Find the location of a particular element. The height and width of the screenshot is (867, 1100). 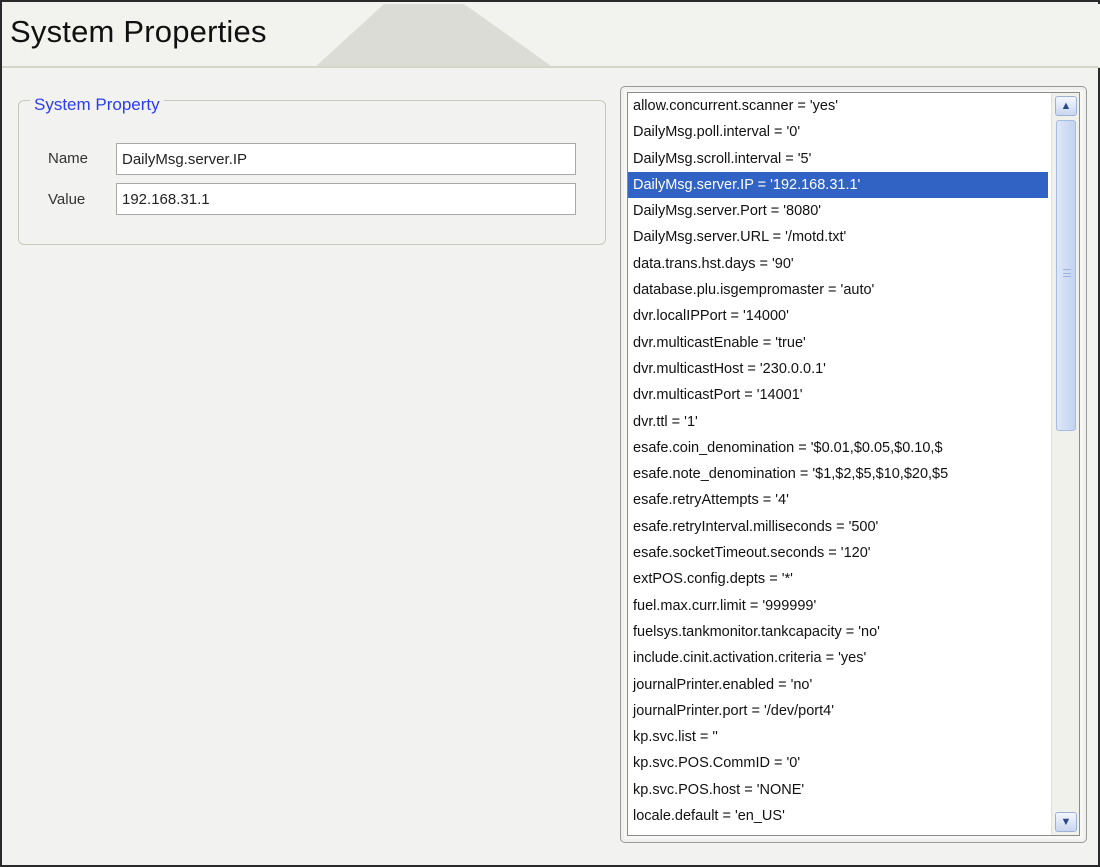

list-item: esafe.retryAttempts = '4' is located at coordinates (838, 500).